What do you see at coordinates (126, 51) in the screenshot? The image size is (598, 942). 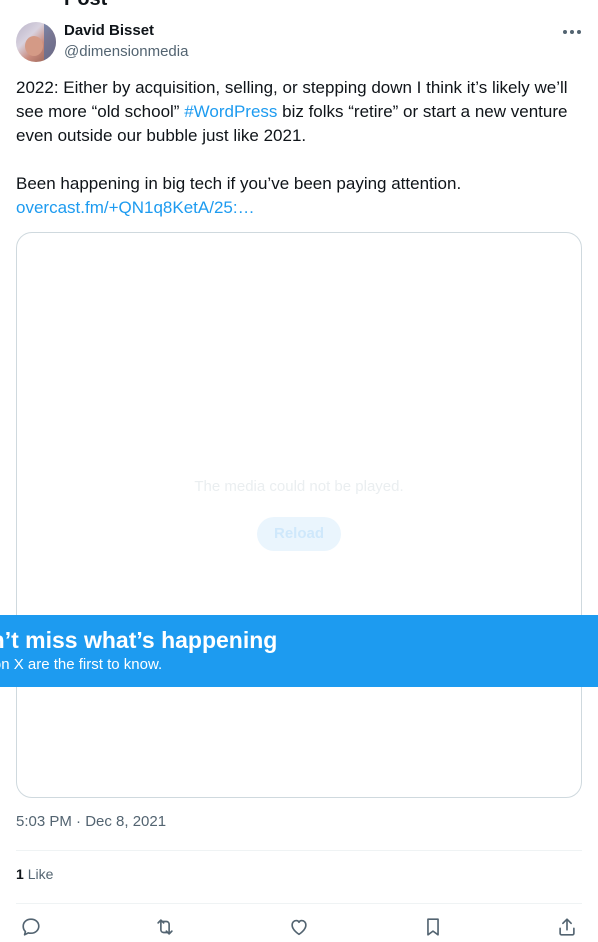 I see `author-handle: @dimensionmedia` at bounding box center [126, 51].